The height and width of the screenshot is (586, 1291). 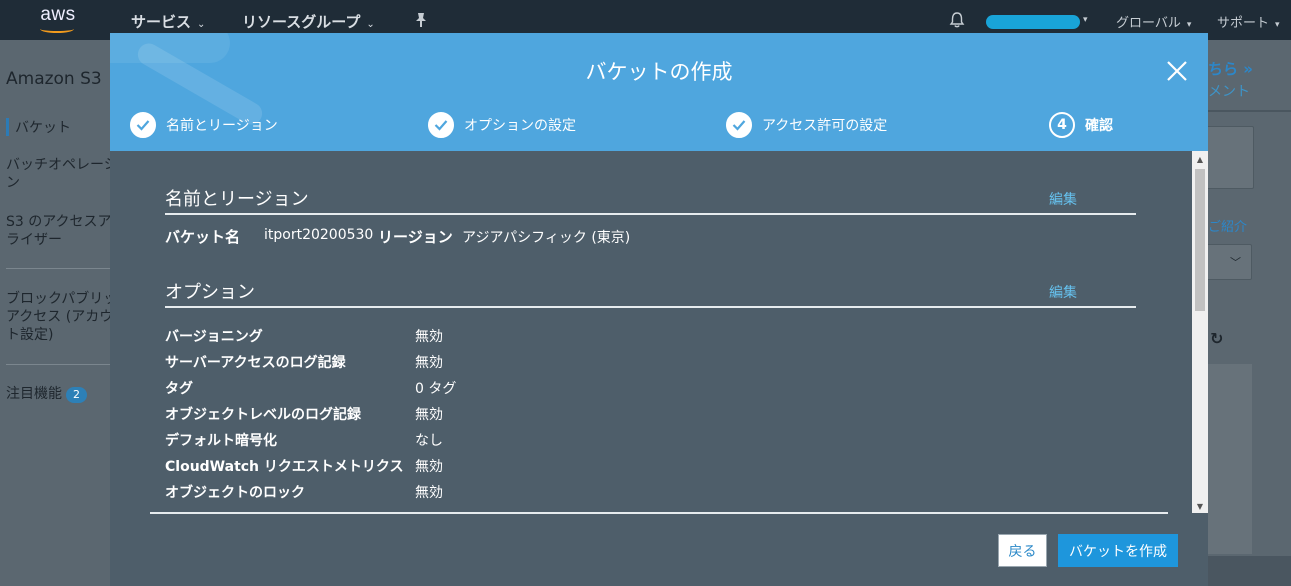 I want to click on step-label: 名前とリージョン, so click(x=222, y=126).